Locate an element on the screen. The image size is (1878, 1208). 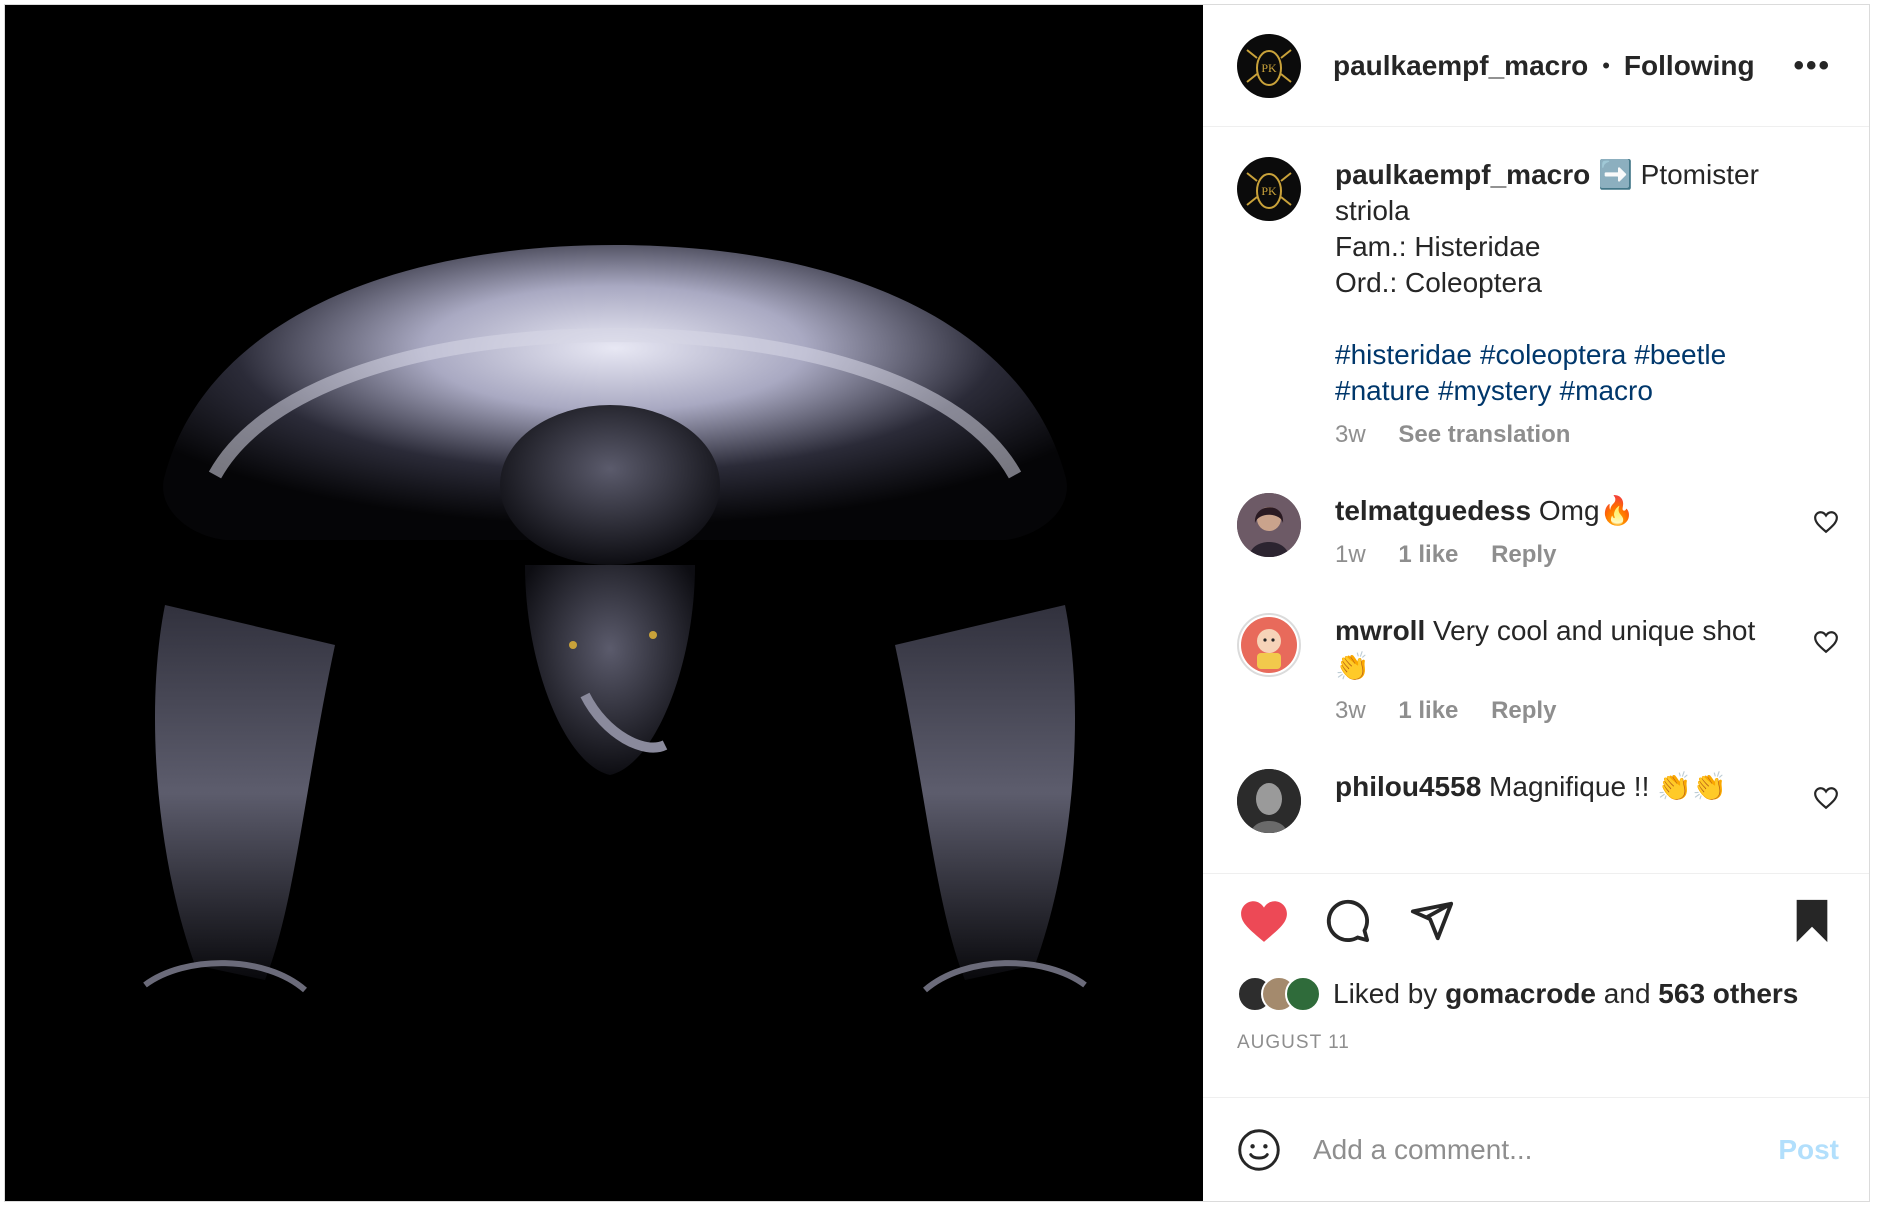
heart-filled-icon is located at coordinates (1264, 921).